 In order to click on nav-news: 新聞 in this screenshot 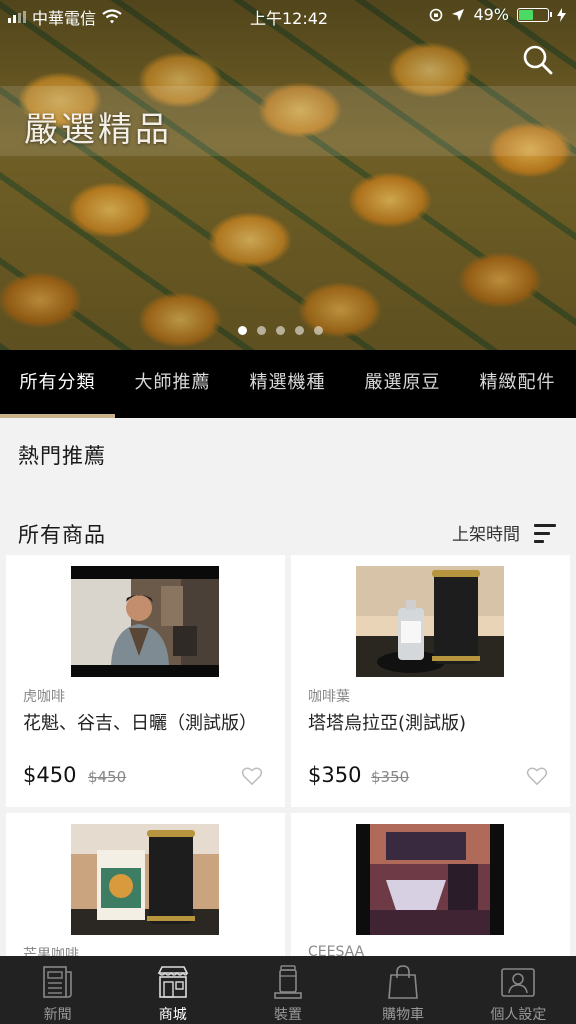, I will do `click(57, 990)`.